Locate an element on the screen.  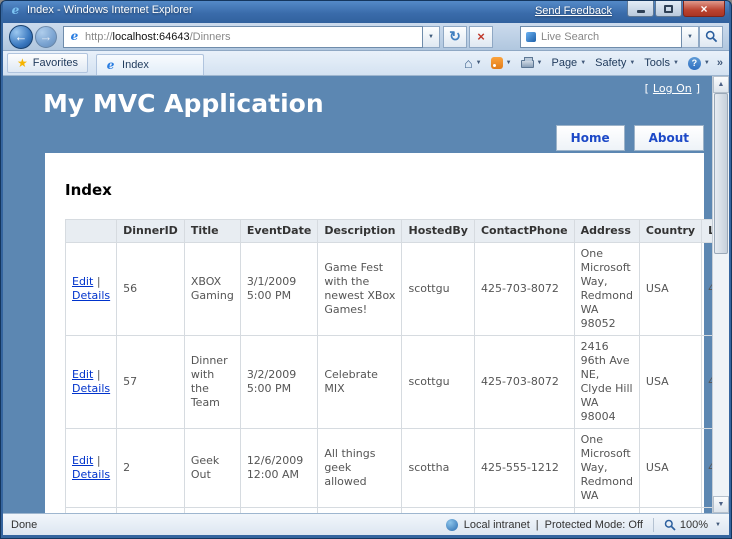
close-button: × is located at coordinates (704, 9).